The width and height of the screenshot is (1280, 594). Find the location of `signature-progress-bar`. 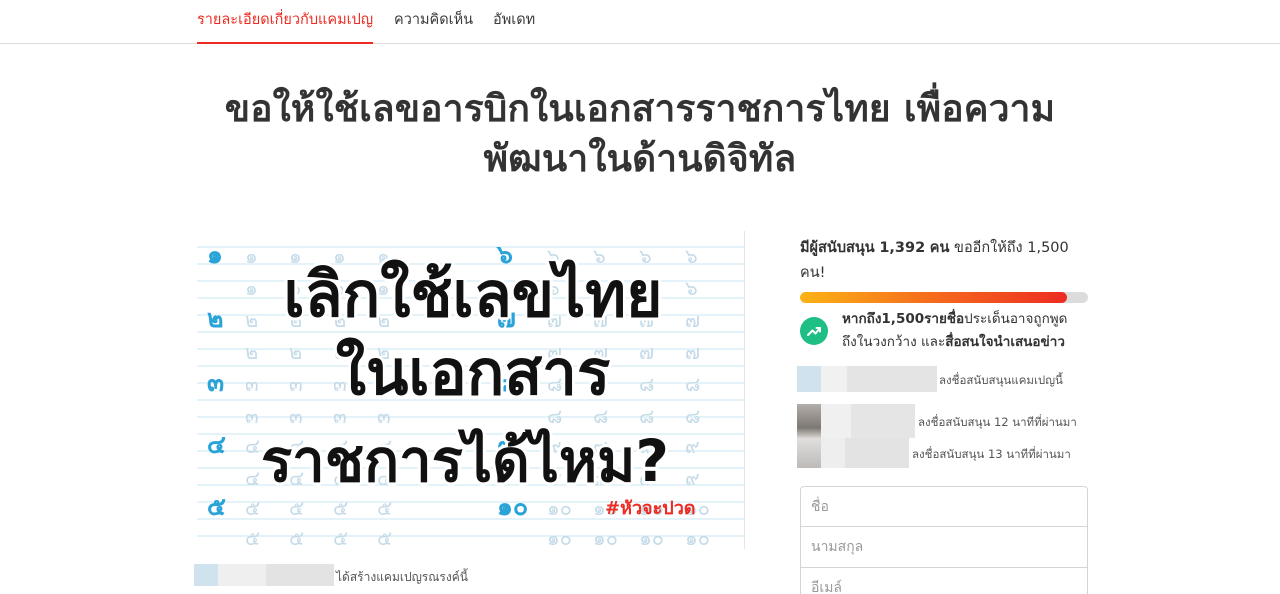

signature-progress-bar is located at coordinates (944, 297).